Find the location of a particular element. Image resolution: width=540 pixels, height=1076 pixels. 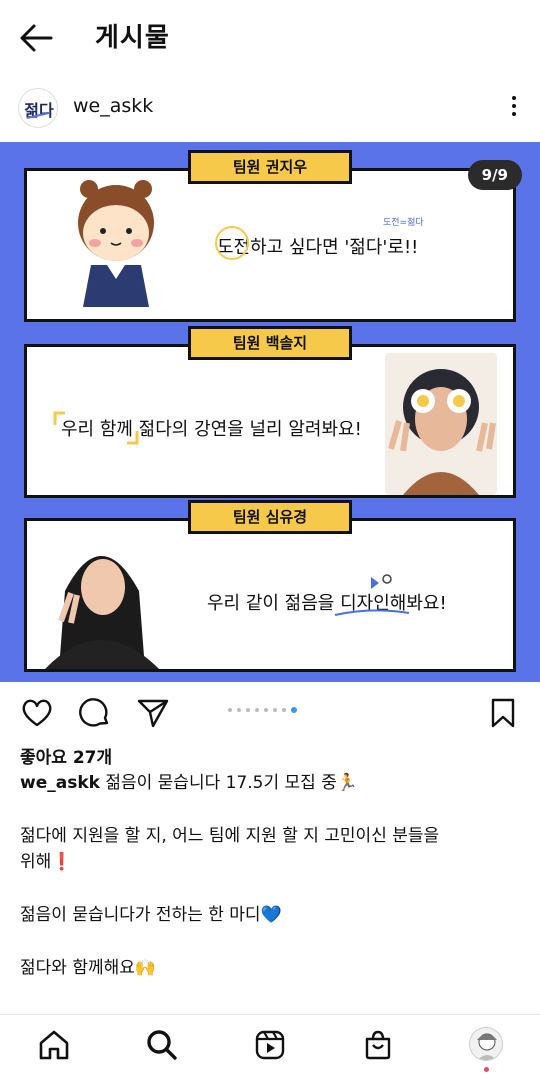

carousel-dots is located at coordinates (262, 710).